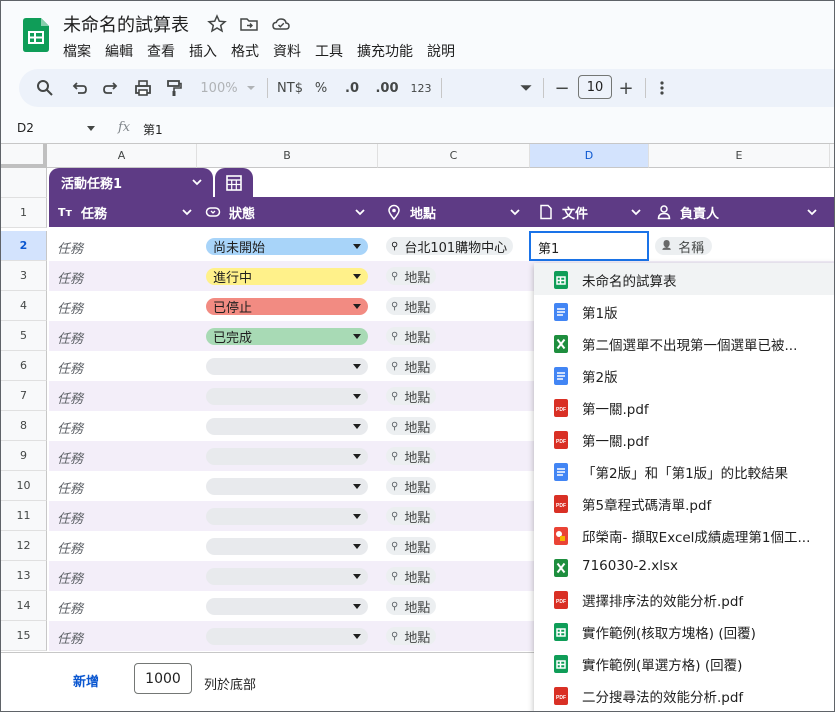  Describe the element at coordinates (24, 426) in the screenshot. I see `row-header-8: 8` at that location.